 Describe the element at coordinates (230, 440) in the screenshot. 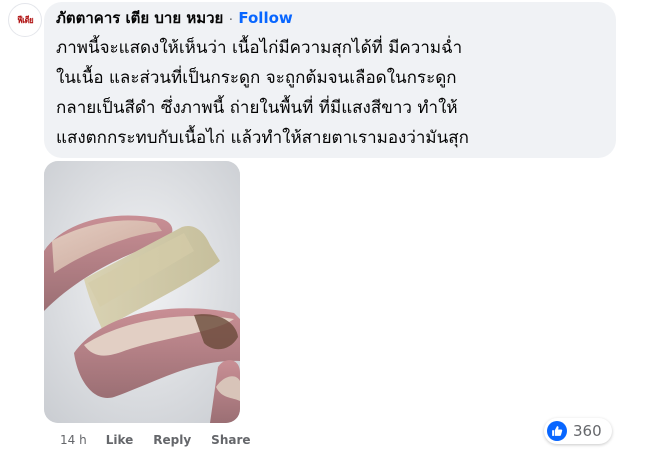

I see `share-button: Share` at that location.